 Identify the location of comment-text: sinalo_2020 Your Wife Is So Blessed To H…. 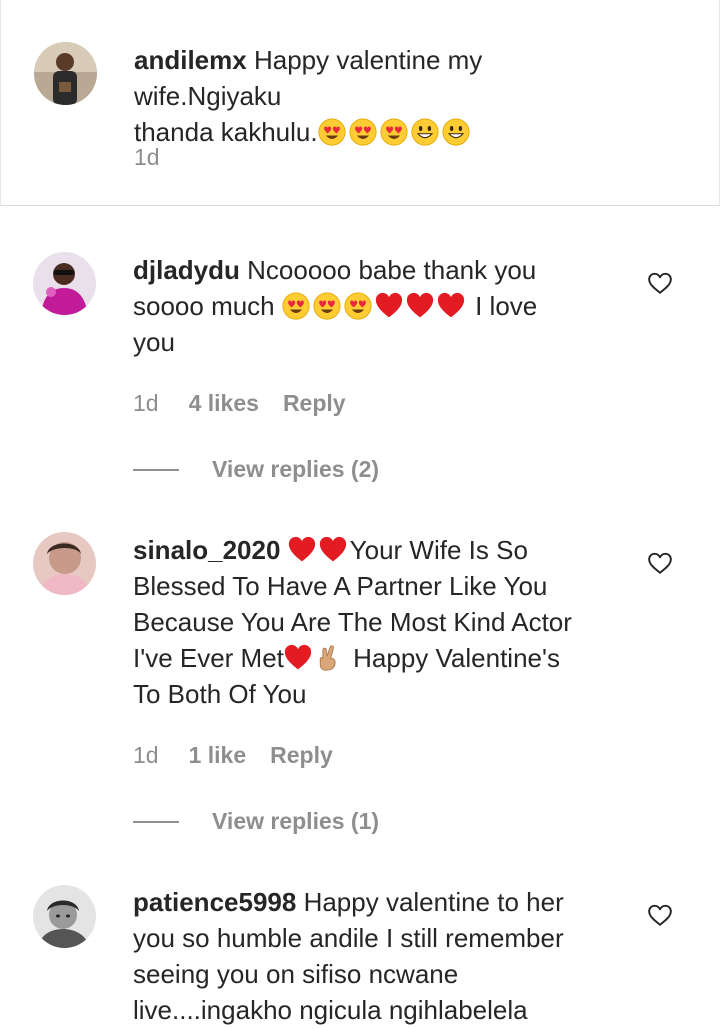
(378, 622).